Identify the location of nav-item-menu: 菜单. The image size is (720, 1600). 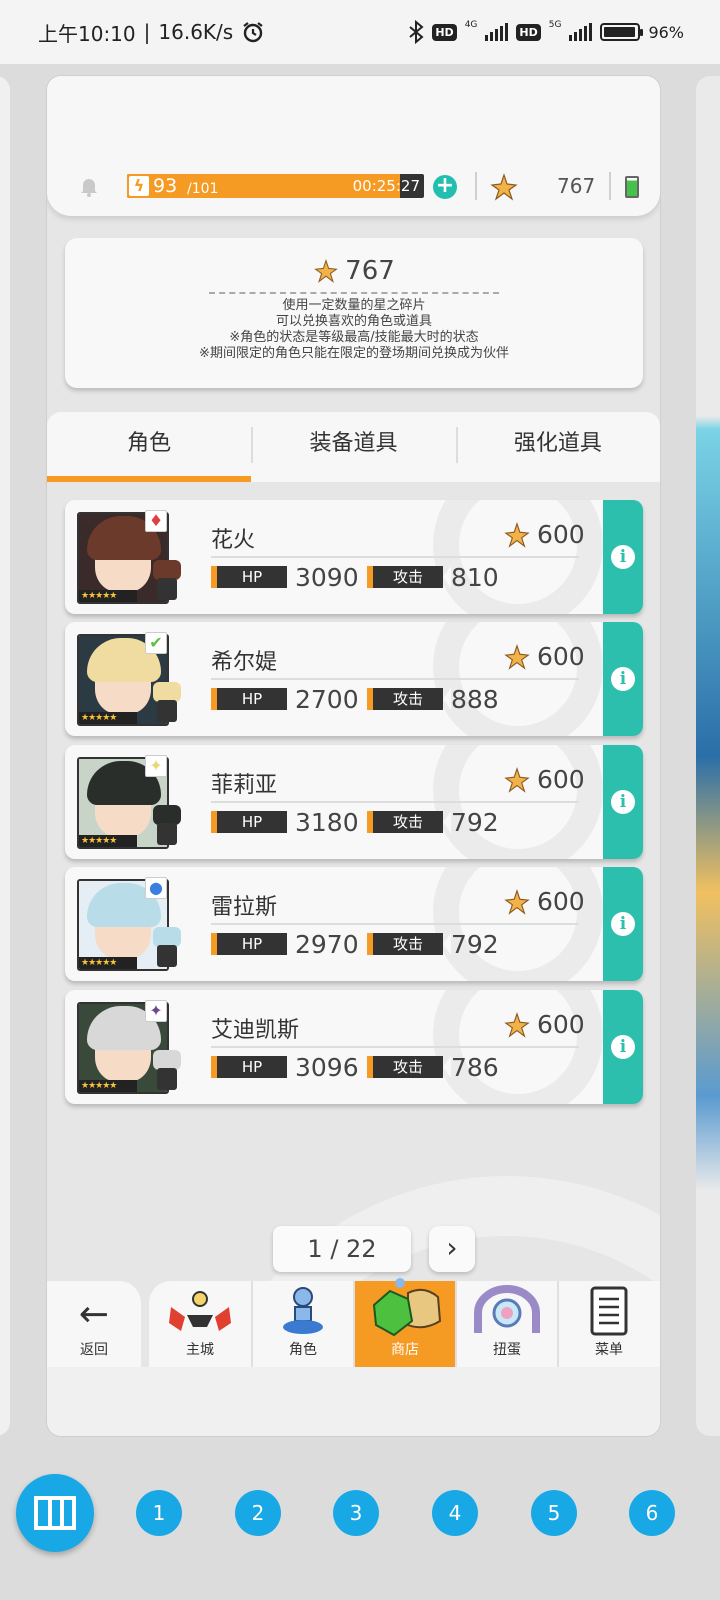
(608, 1324).